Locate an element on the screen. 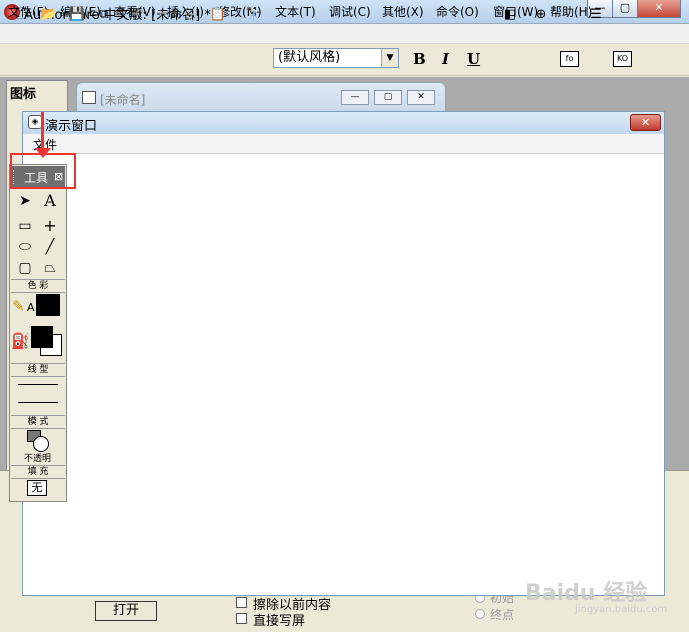 The width and height of the screenshot is (689, 632). maximize-button: ▢ is located at coordinates (625, 9).